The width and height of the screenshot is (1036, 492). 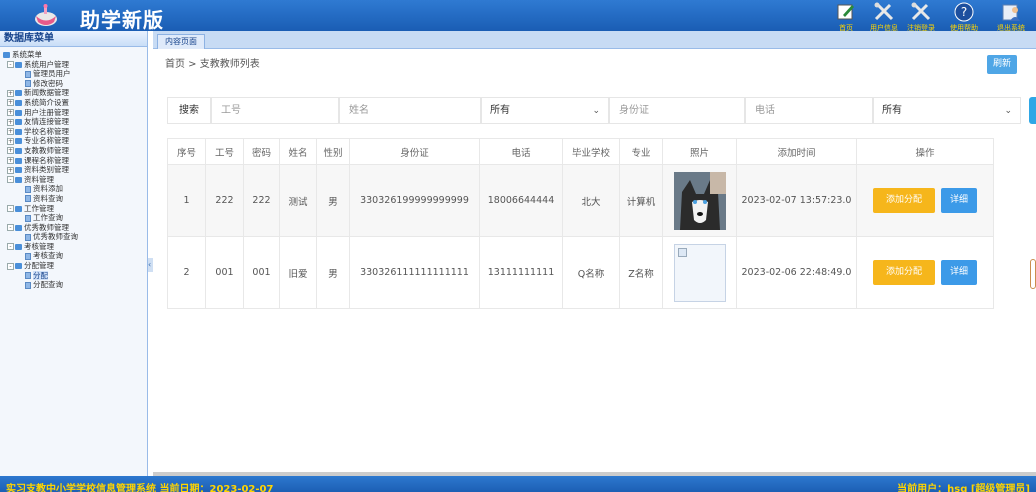 I want to click on tree-group-majors: + 专业名称管理, so click(x=75, y=141).